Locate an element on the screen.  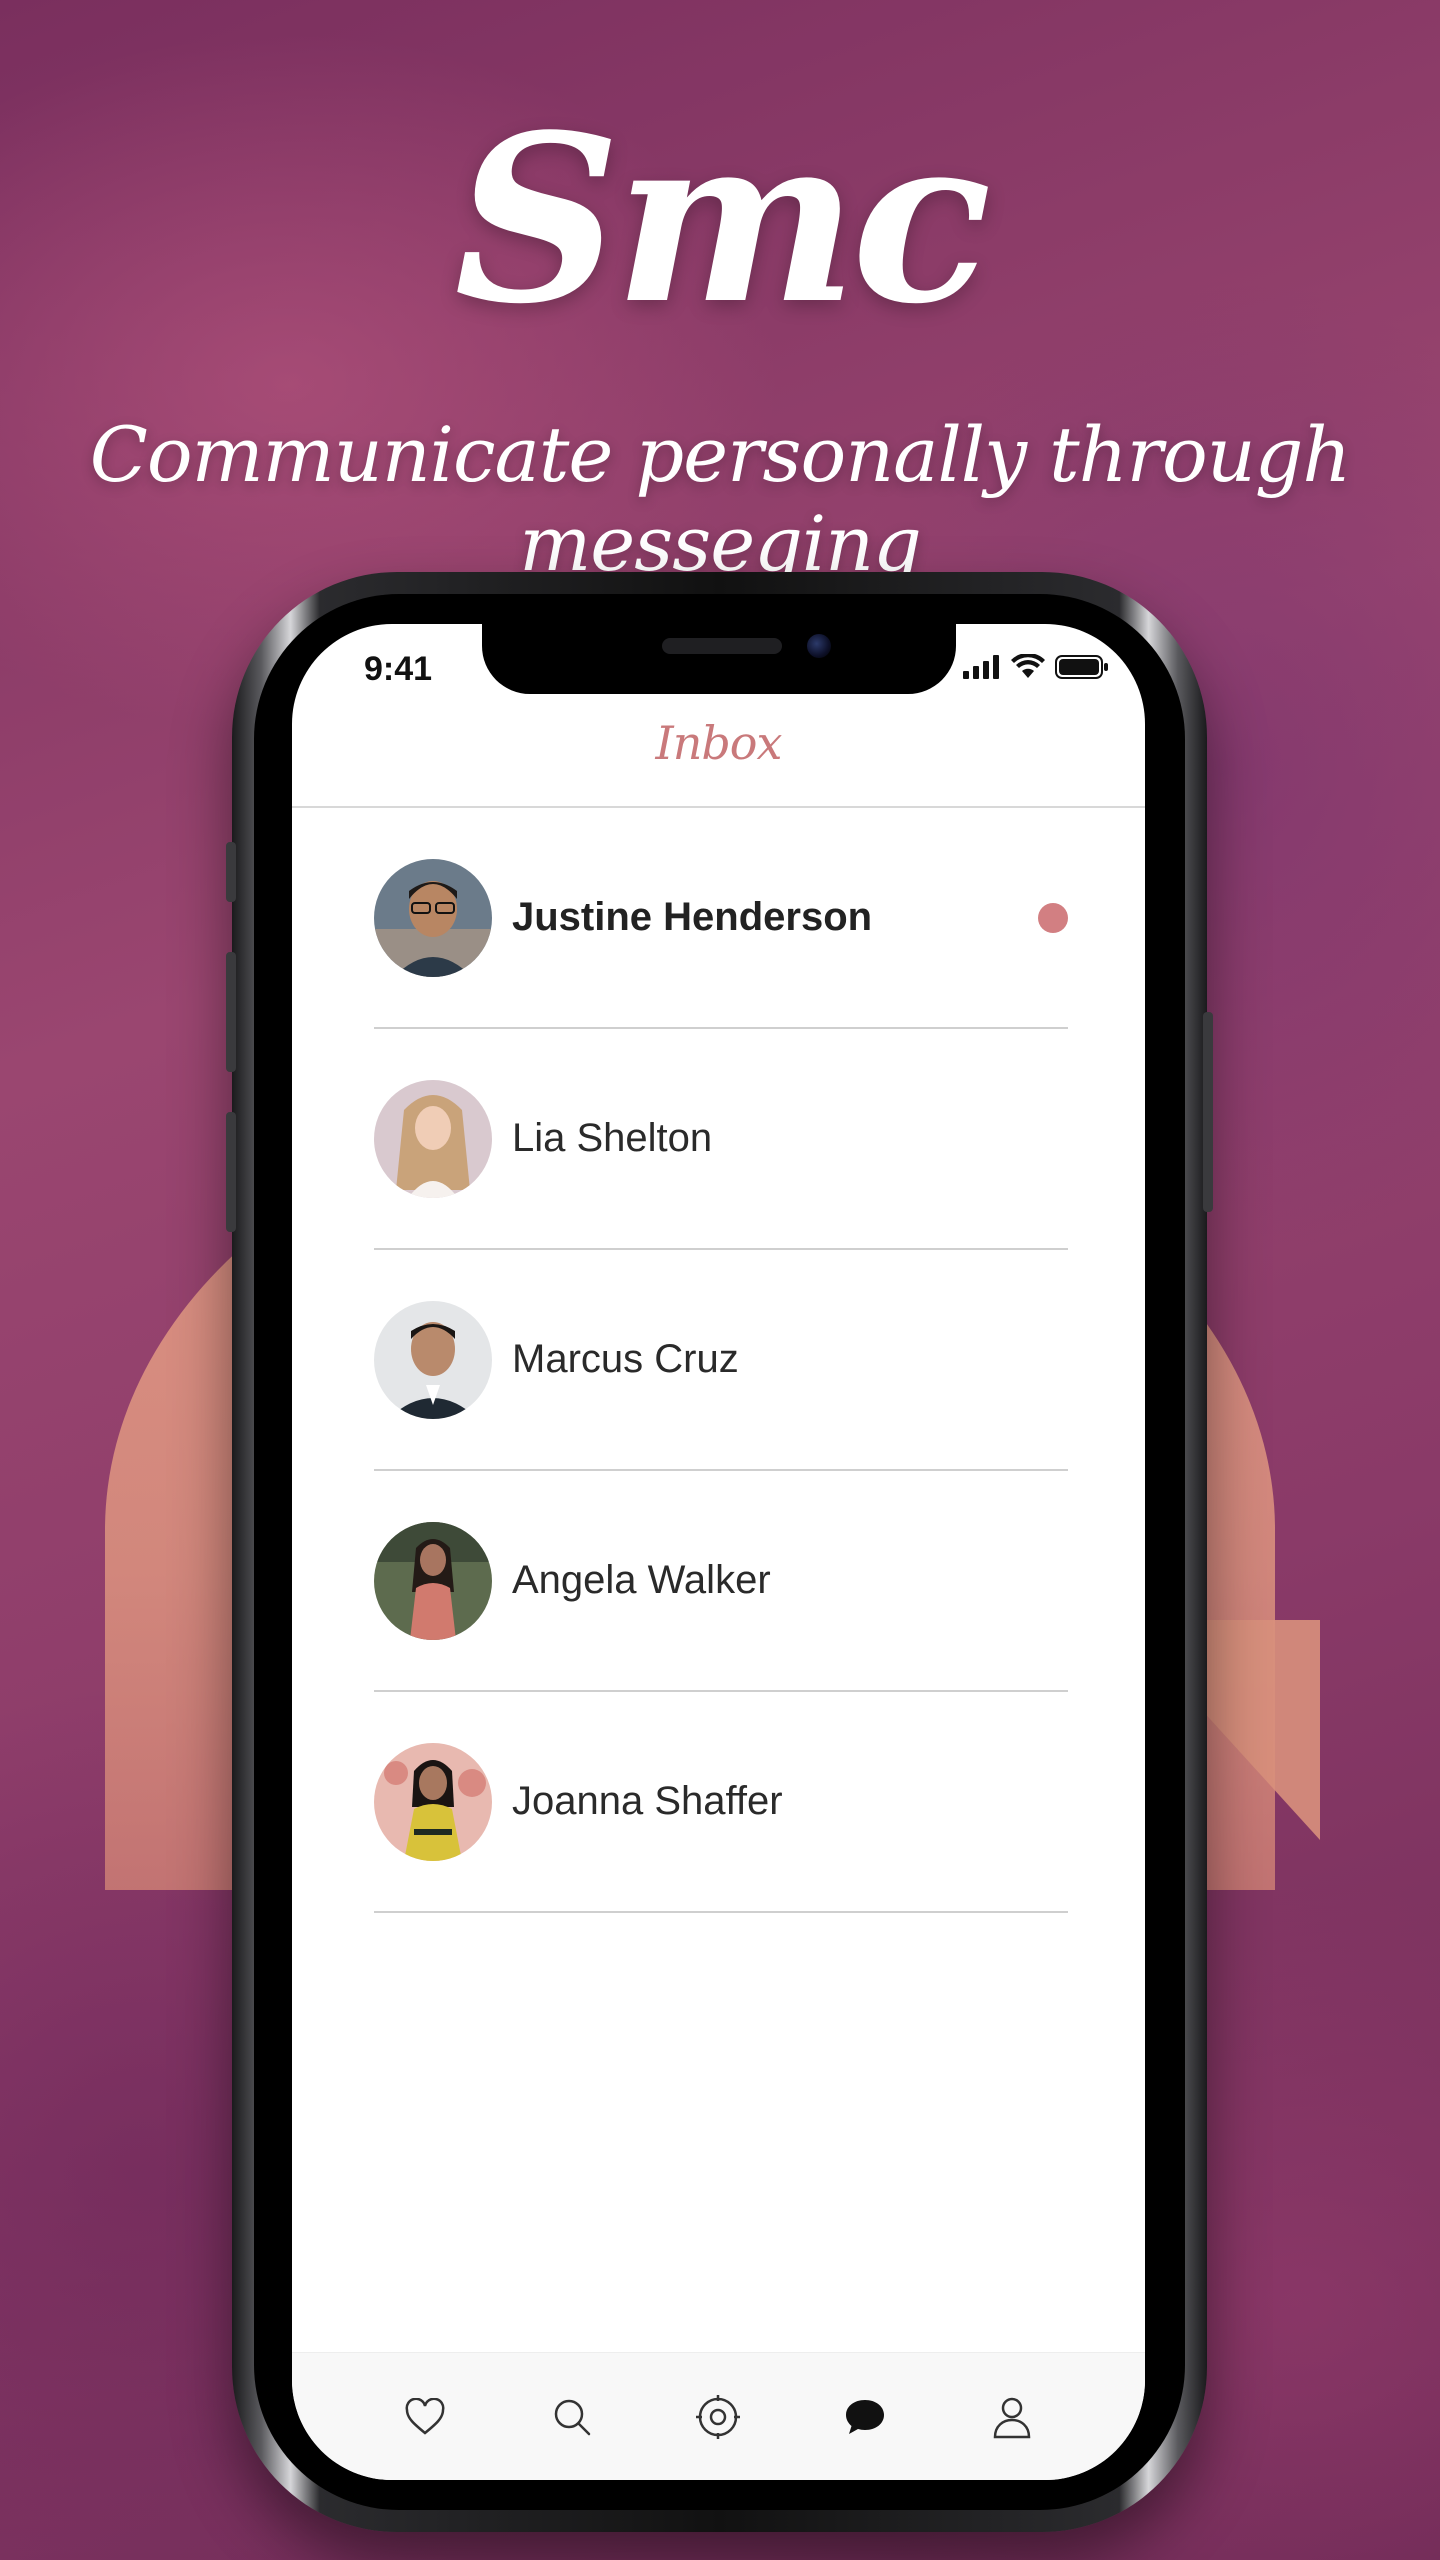
status-time: 9:41 is located at coordinates (398, 669).